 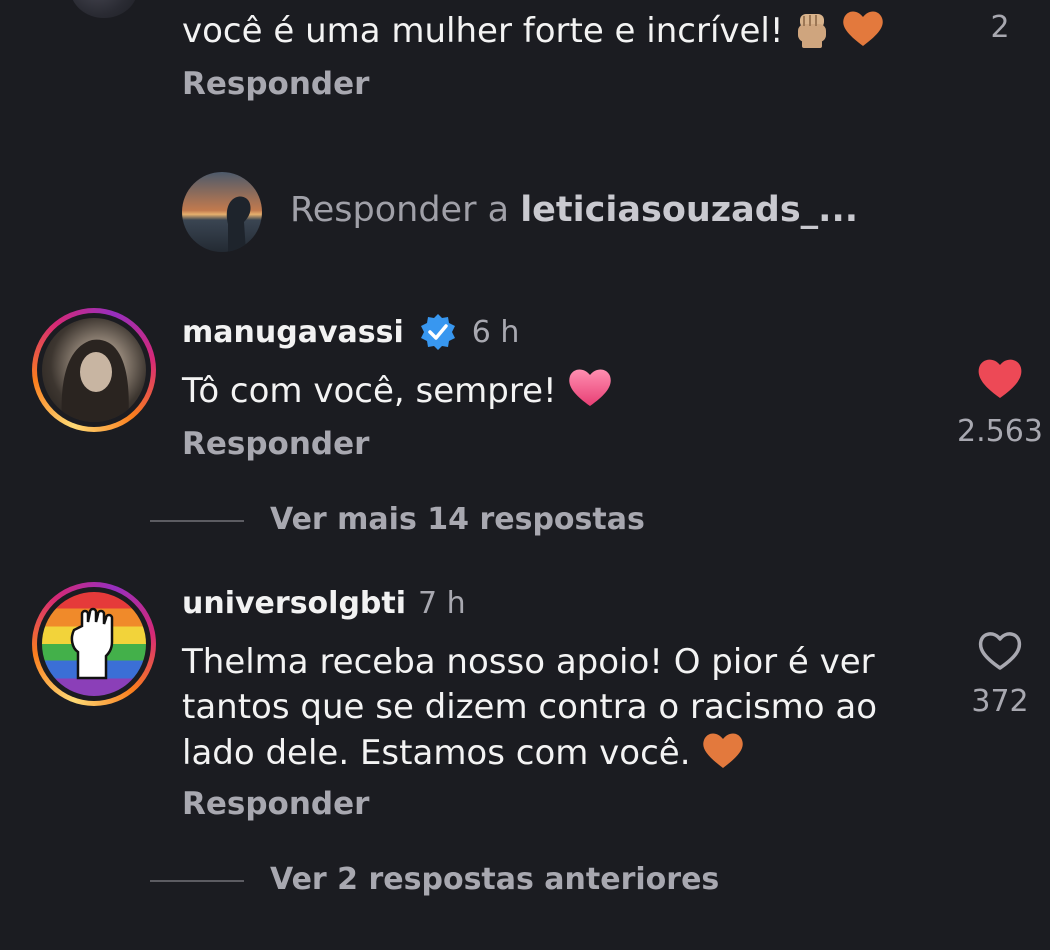 I want to click on comment-text: Tô com você, sempre!, so click(x=397, y=393).